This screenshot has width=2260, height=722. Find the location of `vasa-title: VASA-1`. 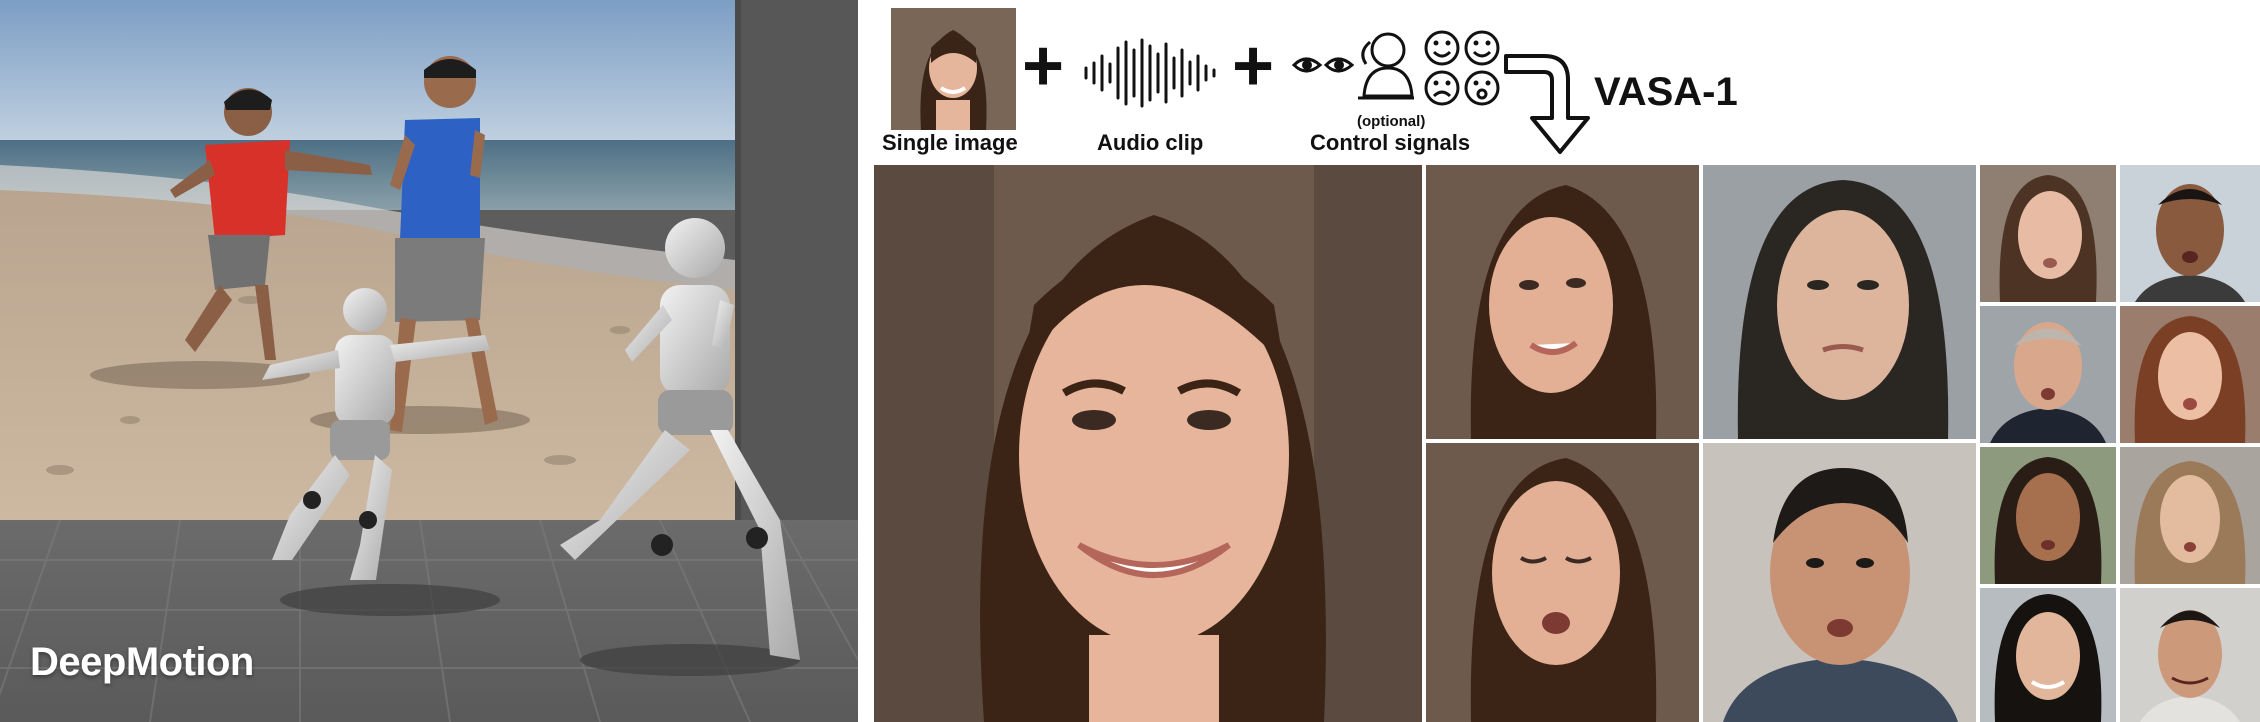

vasa-title: VASA-1 is located at coordinates (1666, 92).